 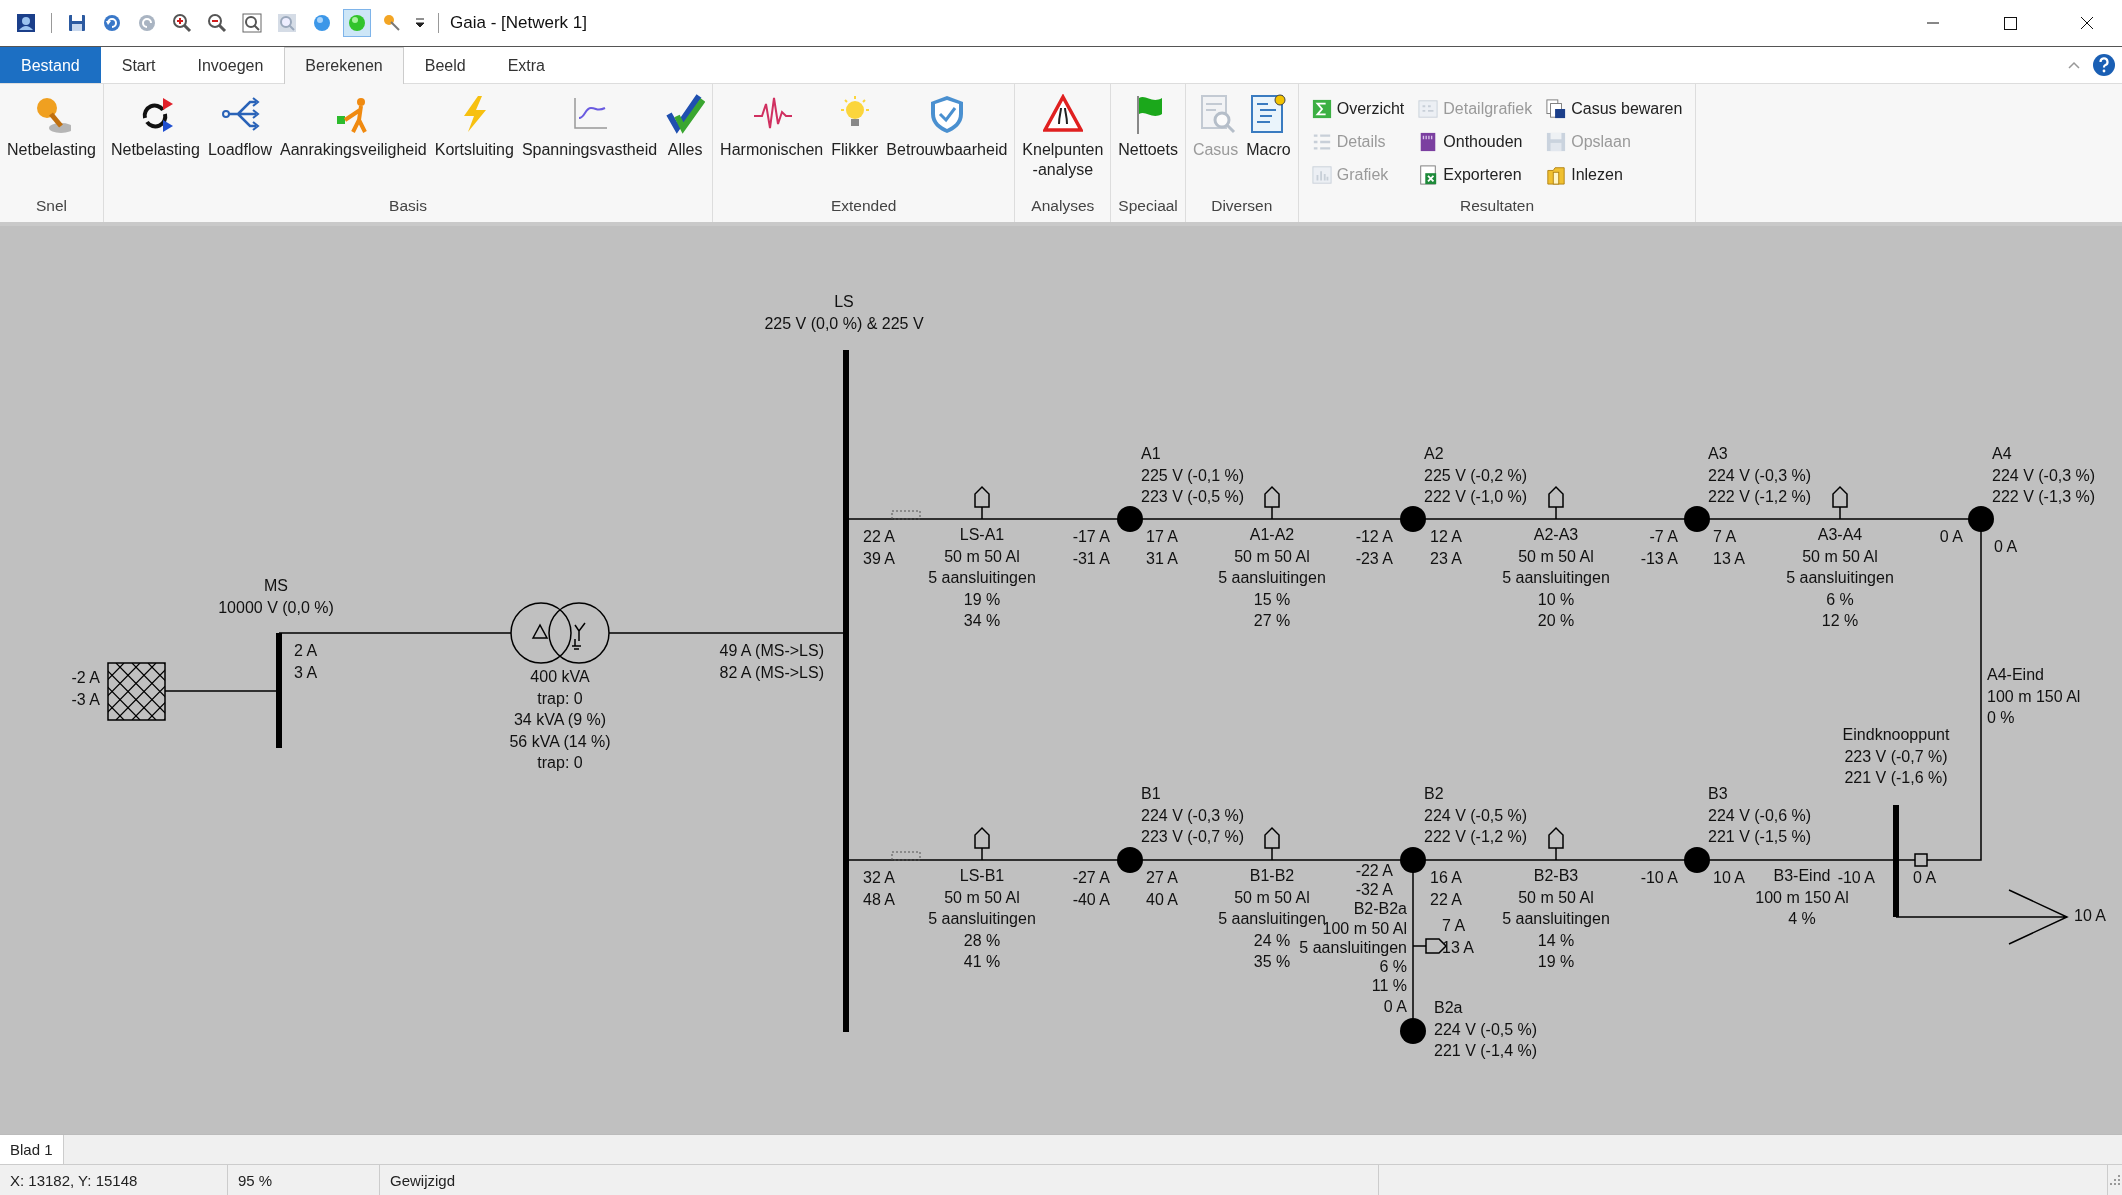 I want to click on current-reading: 49 A (MS->LS), so click(x=771, y=651).